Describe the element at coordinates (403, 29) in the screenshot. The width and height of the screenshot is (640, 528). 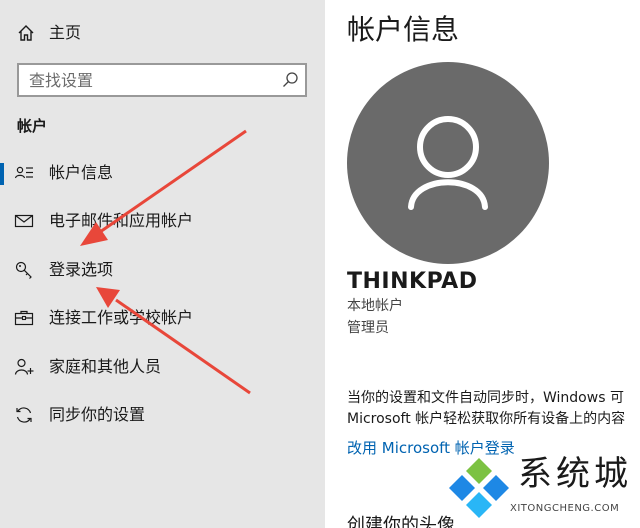
I see `page-title: 帐户信息` at that location.